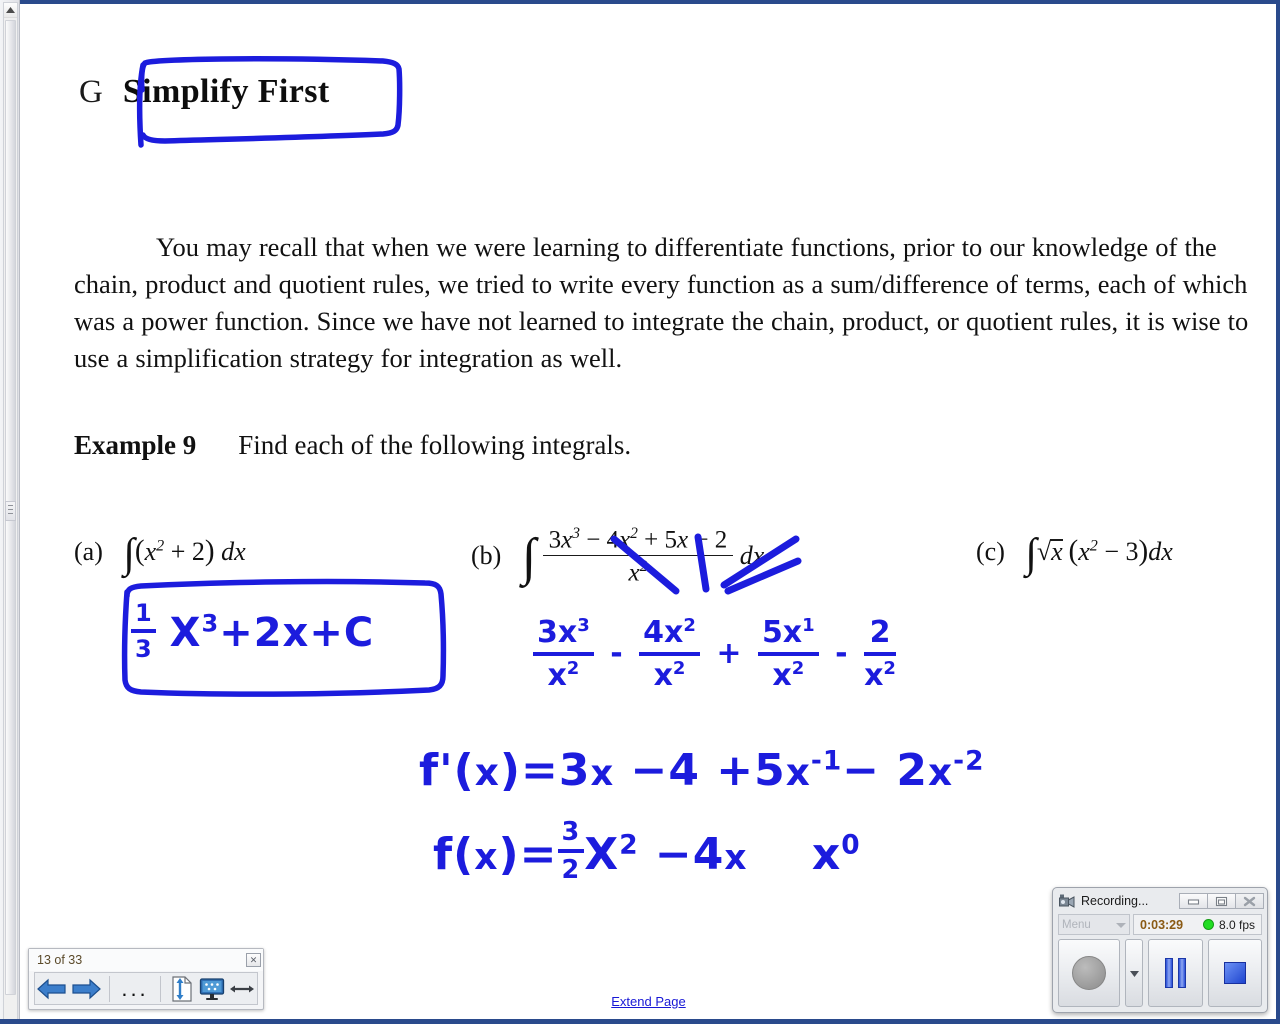 The width and height of the screenshot is (1280, 1024). What do you see at coordinates (253, 960) in the screenshot?
I see `close-icon: ✕` at bounding box center [253, 960].